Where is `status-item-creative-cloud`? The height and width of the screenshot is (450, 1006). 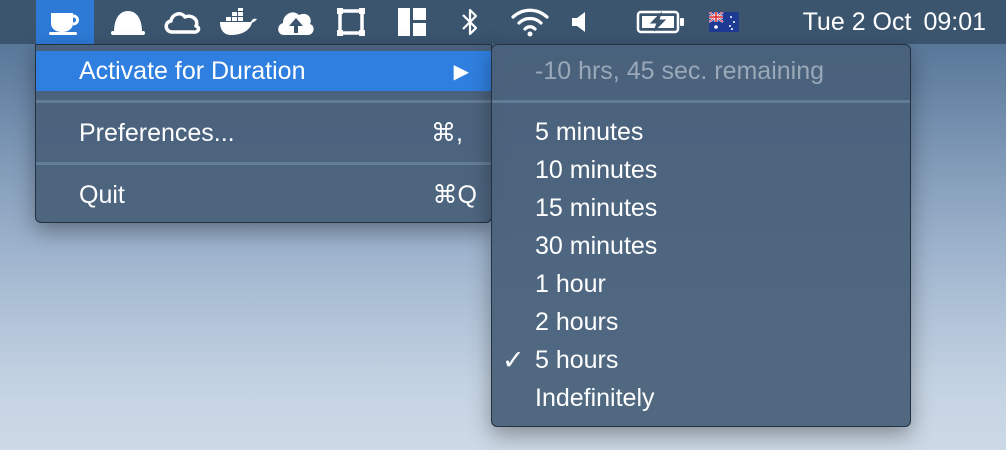 status-item-creative-cloud is located at coordinates (182, 22).